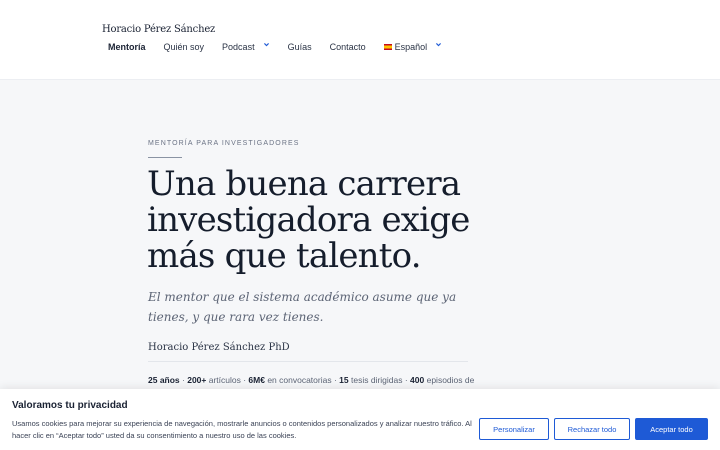 The height and width of the screenshot is (450, 720). I want to click on eyebrow-divider, so click(165, 157).